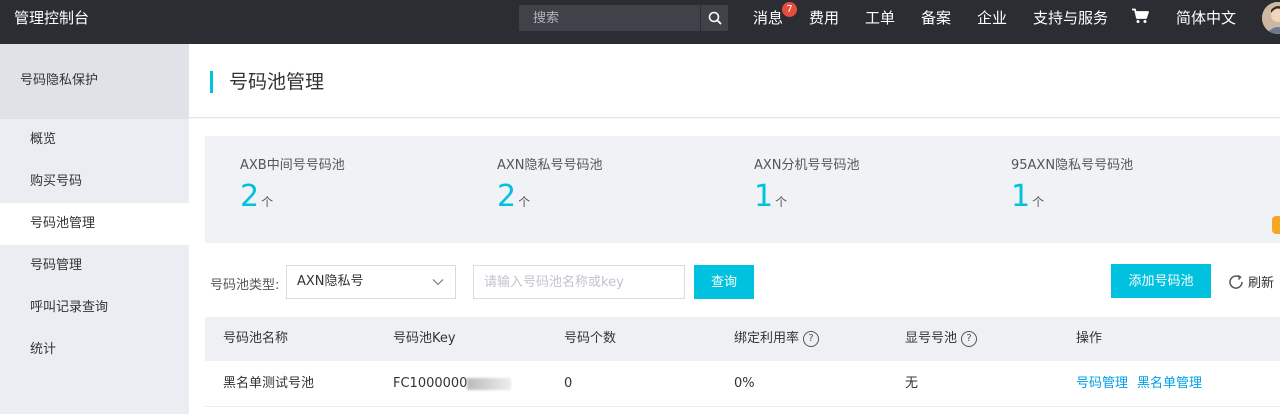  What do you see at coordinates (1261, 283) in the screenshot?
I see `refresh-label: 刷新` at bounding box center [1261, 283].